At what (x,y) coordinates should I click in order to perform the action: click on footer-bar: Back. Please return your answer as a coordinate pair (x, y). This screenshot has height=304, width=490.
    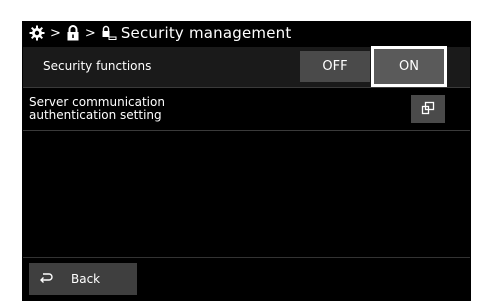
    Looking at the image, I should click on (246, 278).